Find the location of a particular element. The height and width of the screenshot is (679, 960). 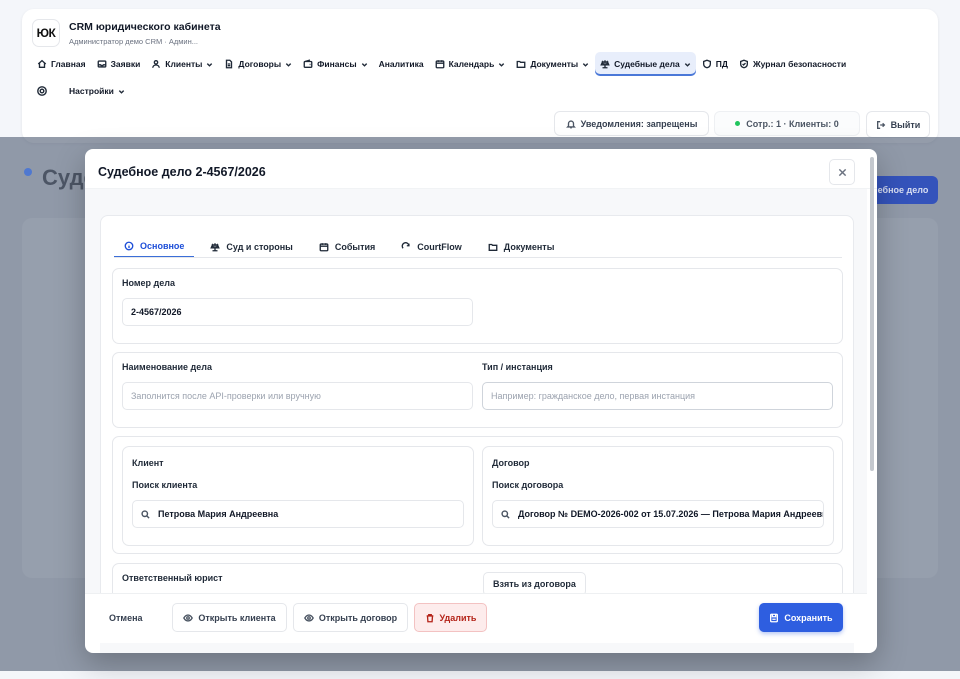

nav-home: Главная is located at coordinates (61, 64).